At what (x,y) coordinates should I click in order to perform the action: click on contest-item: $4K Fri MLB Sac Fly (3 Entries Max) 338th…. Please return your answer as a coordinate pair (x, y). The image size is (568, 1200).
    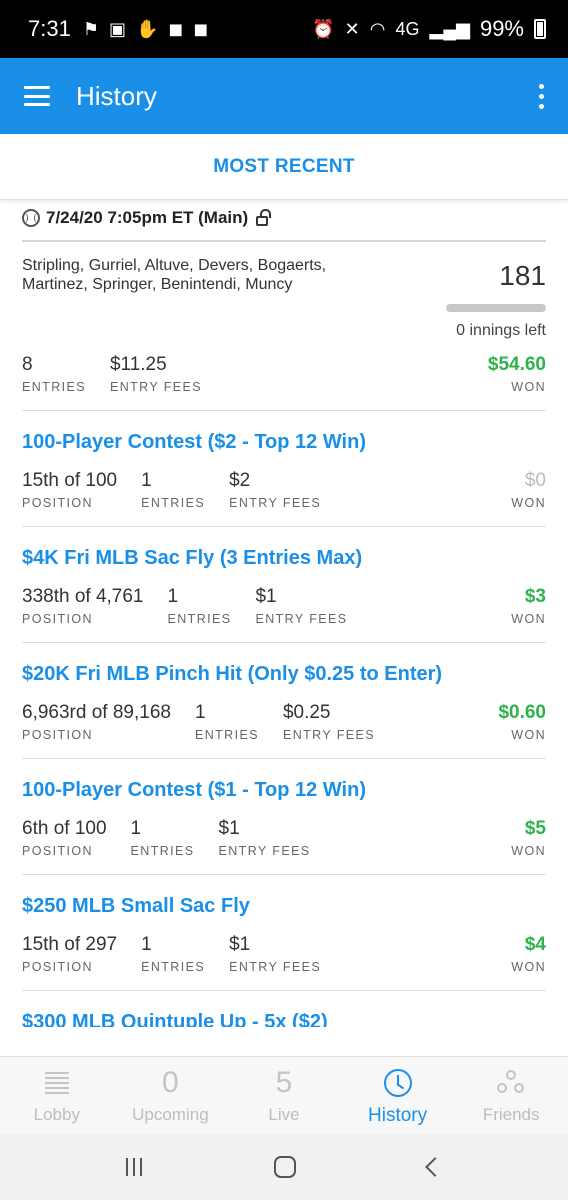
    Looking at the image, I should click on (284, 585).